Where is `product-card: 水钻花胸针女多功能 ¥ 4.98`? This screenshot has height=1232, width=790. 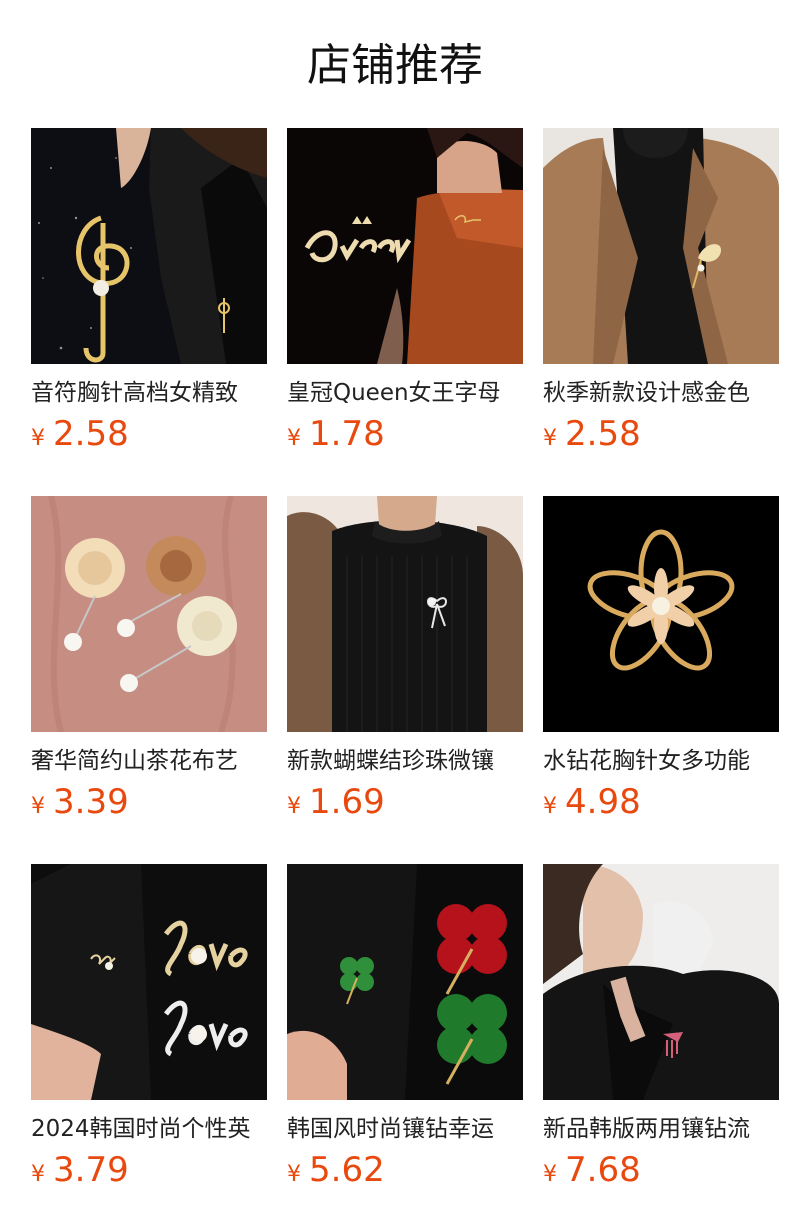 product-card: 水钻花胸针女多功能 ¥ 4.98 is located at coordinates (661, 680).